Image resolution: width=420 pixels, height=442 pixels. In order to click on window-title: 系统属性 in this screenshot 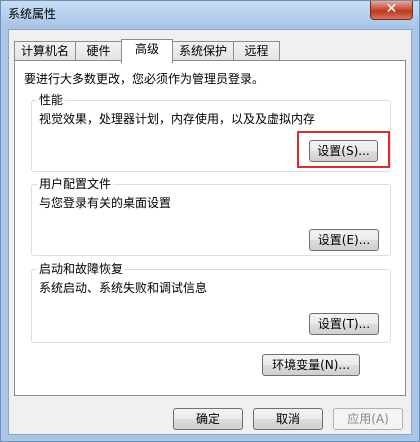, I will do `click(32, 14)`.